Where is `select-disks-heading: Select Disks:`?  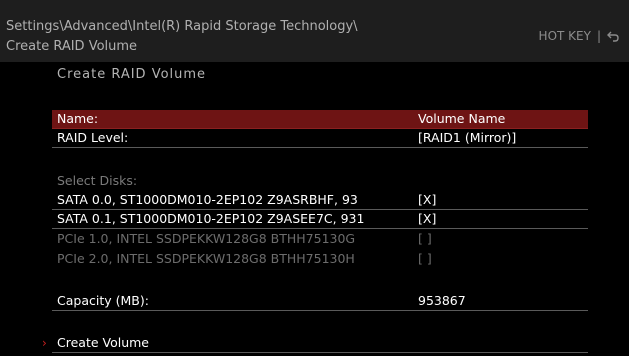 select-disks-heading: Select Disks: is located at coordinates (320, 181).